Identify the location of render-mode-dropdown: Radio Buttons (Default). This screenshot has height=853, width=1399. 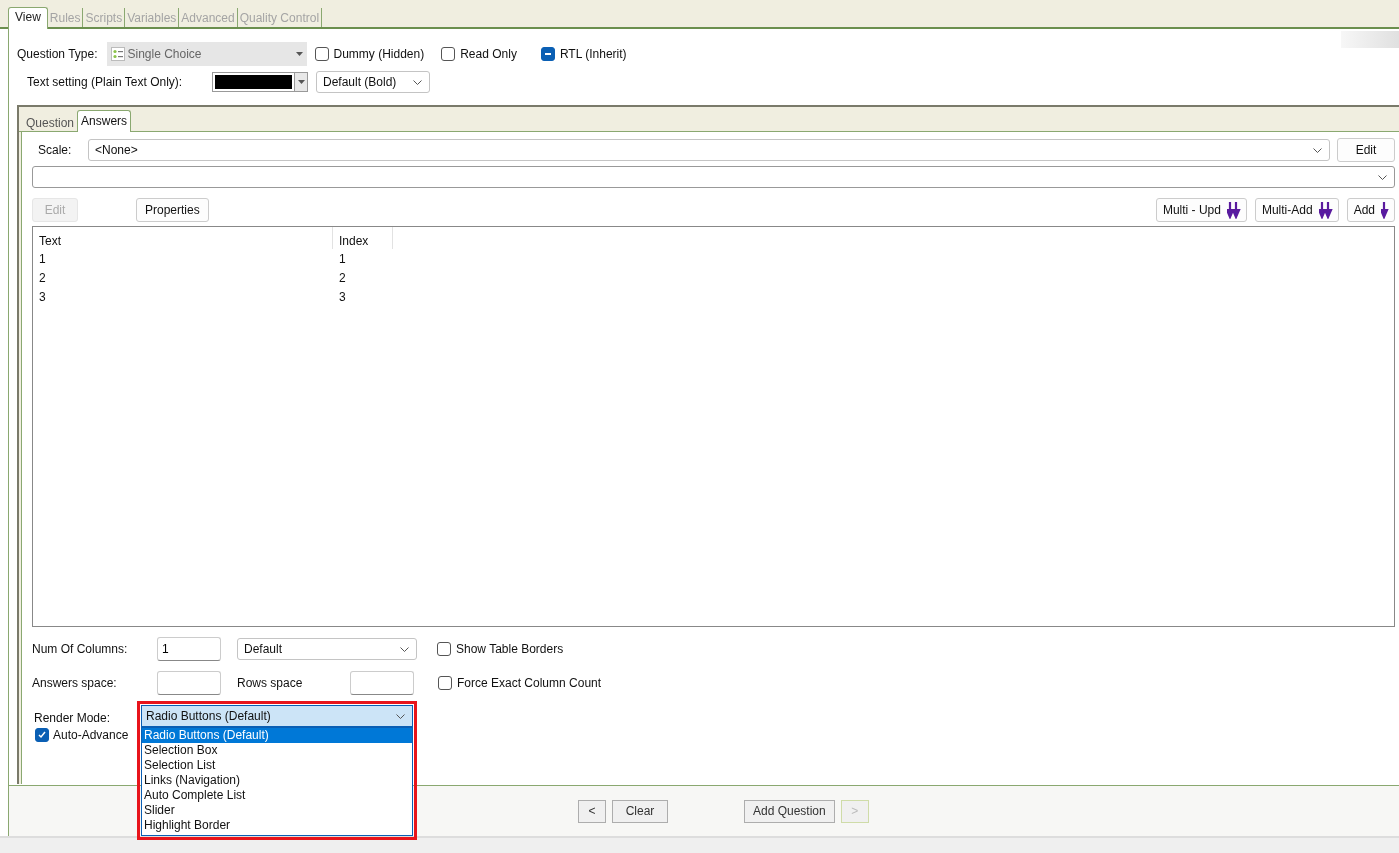
(277, 716).